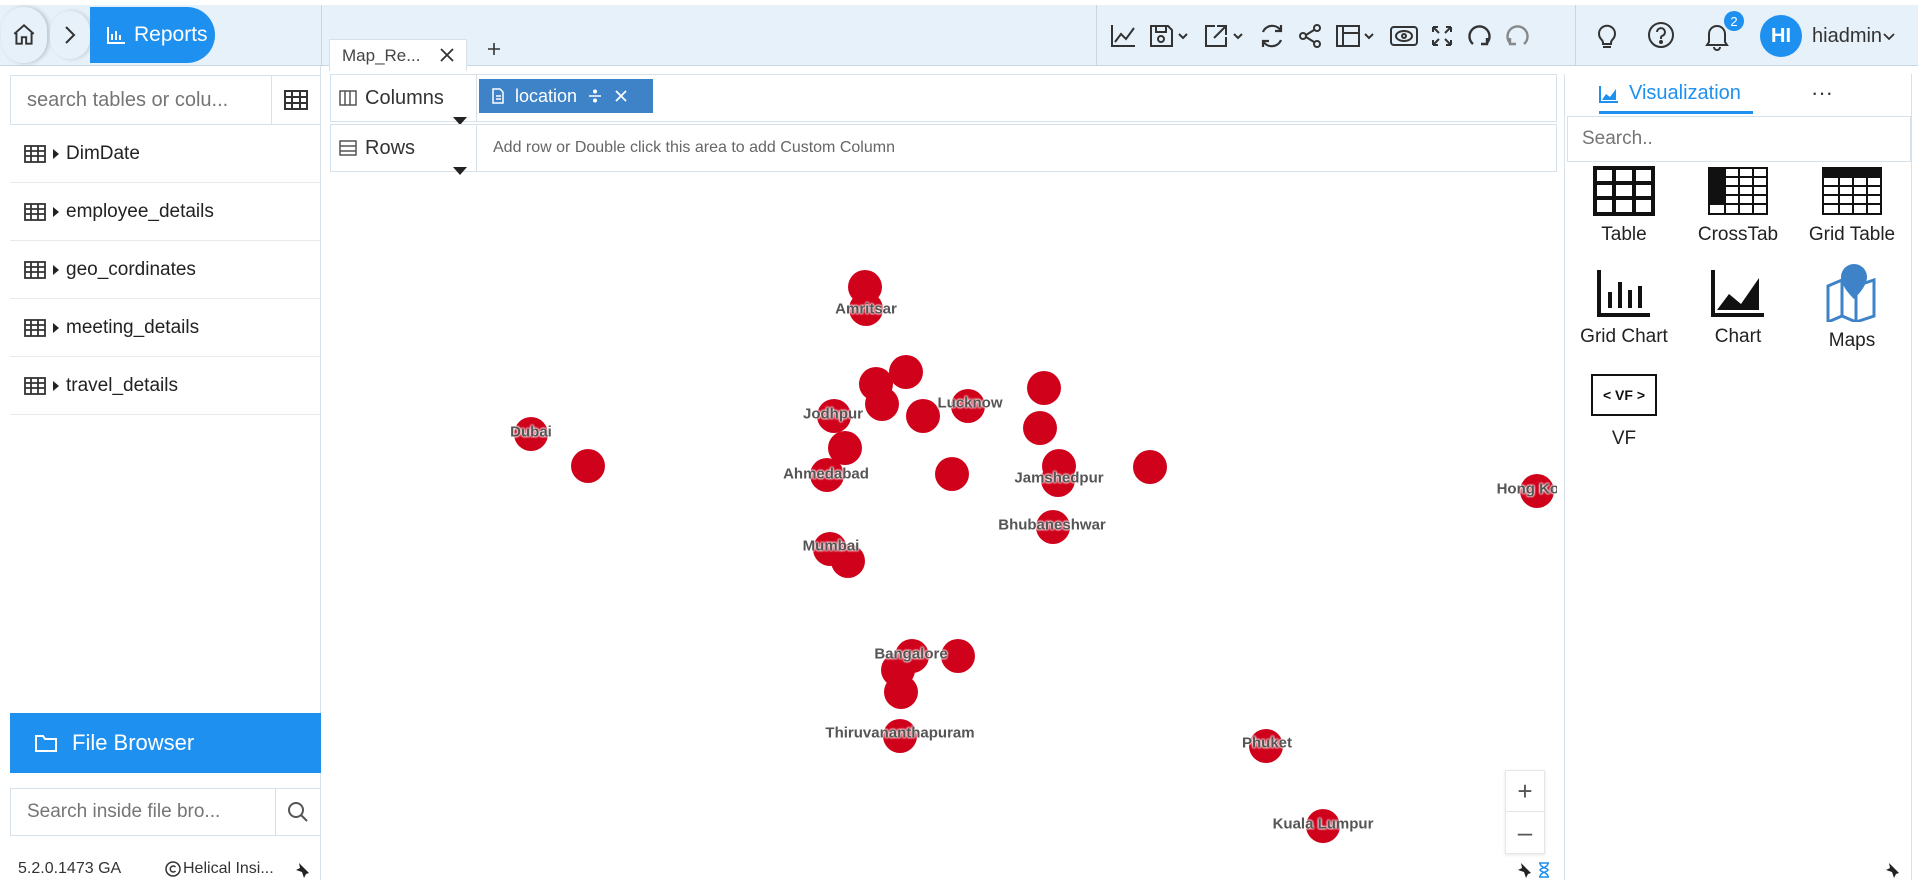  Describe the element at coordinates (152, 35) in the screenshot. I see `breadcrumb-reports: Reports` at that location.